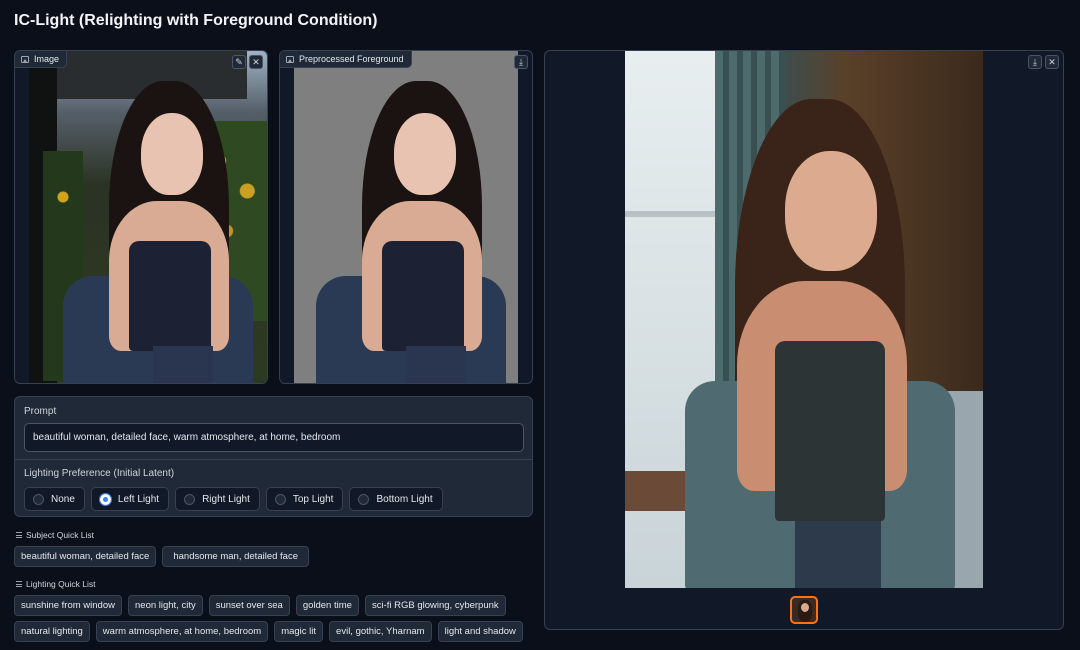 The height and width of the screenshot is (650, 1080). Describe the element at coordinates (99, 473) in the screenshot. I see `lighting-preference-label: Lighting Preference (Initial Latent)` at that location.